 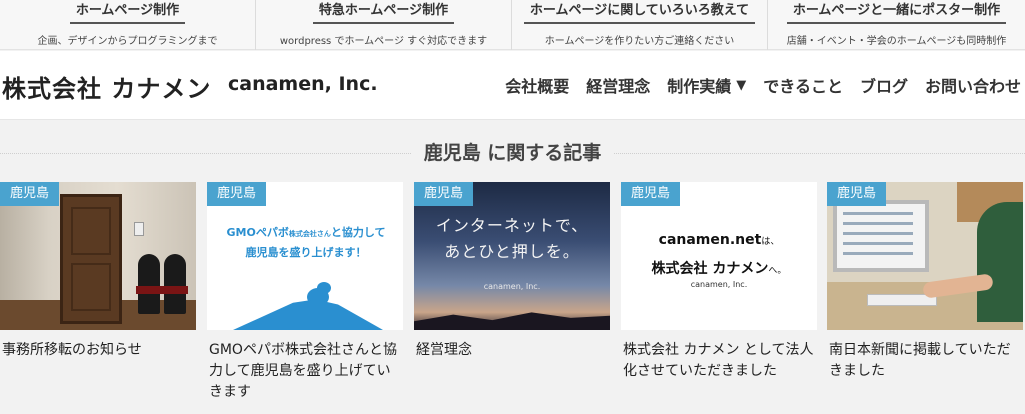 I want to click on nav-item-label: 制作実績, so click(x=699, y=86).